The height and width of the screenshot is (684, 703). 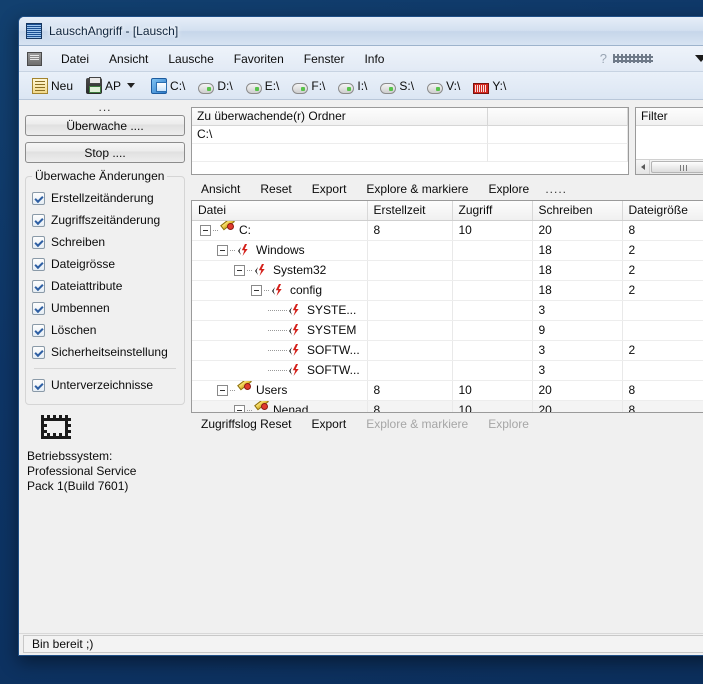 What do you see at coordinates (329, 424) in the screenshot?
I see `log-command-export: Export` at bounding box center [329, 424].